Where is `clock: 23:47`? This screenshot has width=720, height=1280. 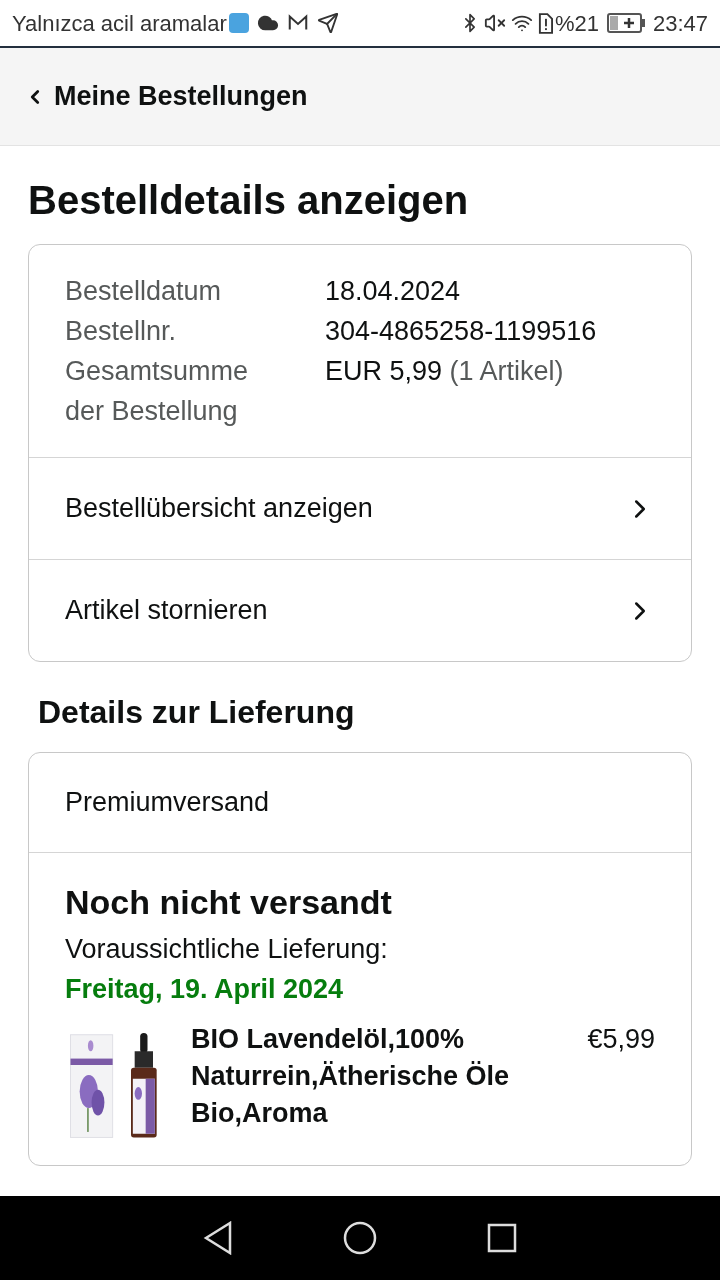
clock: 23:47 is located at coordinates (680, 23).